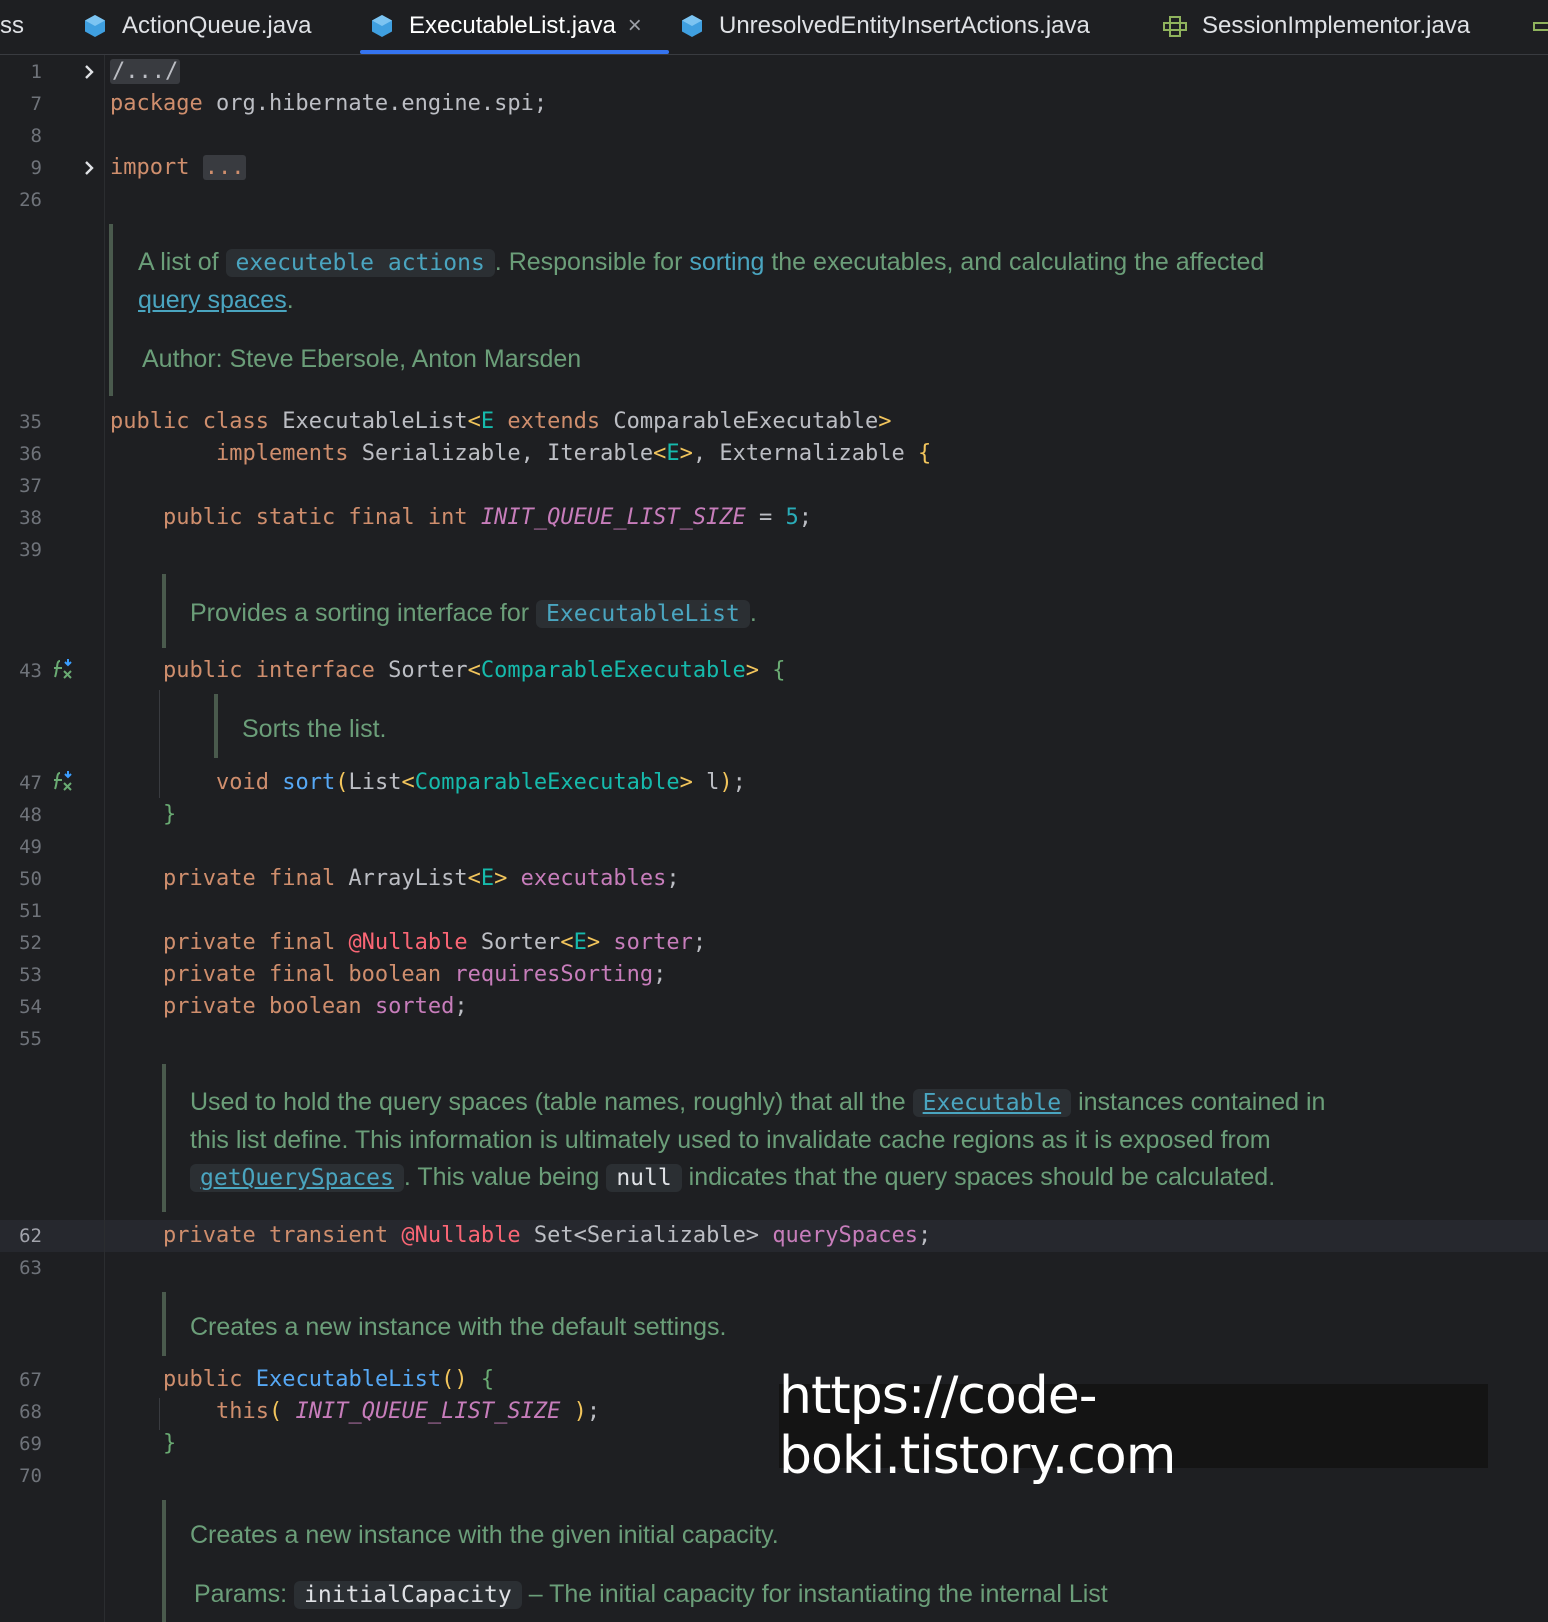 The image size is (1548, 1622). Describe the element at coordinates (421, 670) in the screenshot. I see `interface-name: Sorter` at that location.